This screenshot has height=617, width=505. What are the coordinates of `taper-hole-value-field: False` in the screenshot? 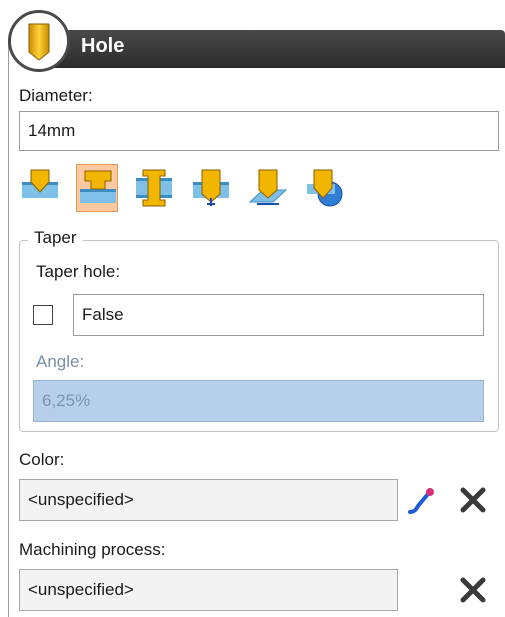 It's located at (278, 315).